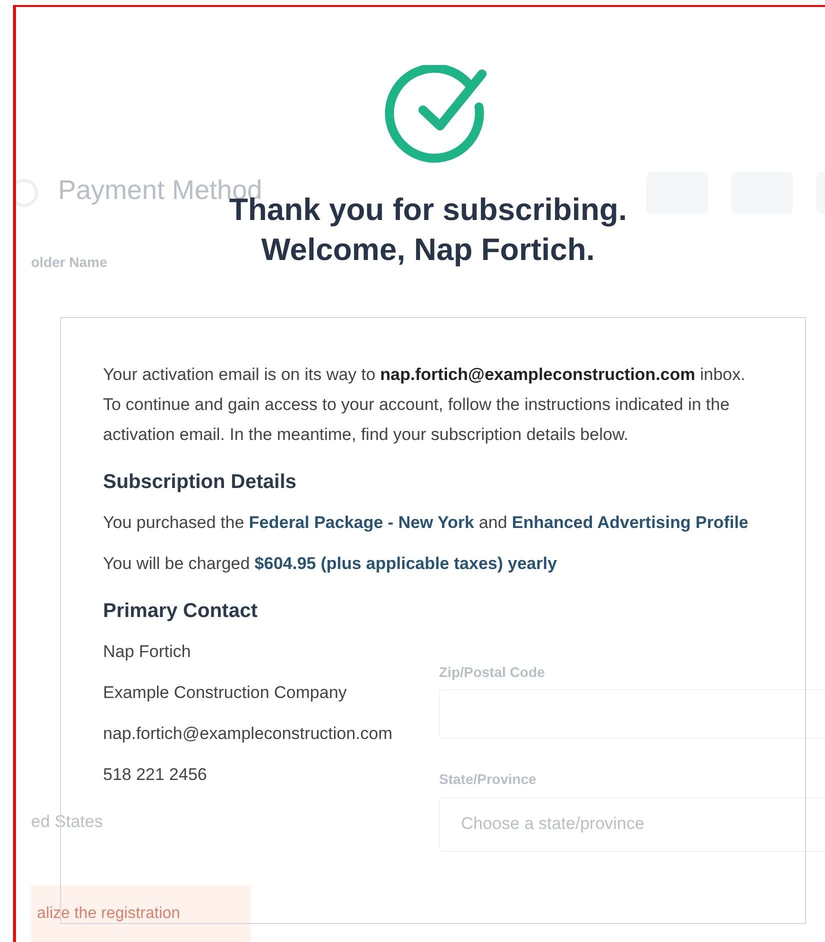 This screenshot has width=825, height=942. Describe the element at coordinates (632, 824) in the screenshot. I see `select-field: Choose a state/province` at that location.